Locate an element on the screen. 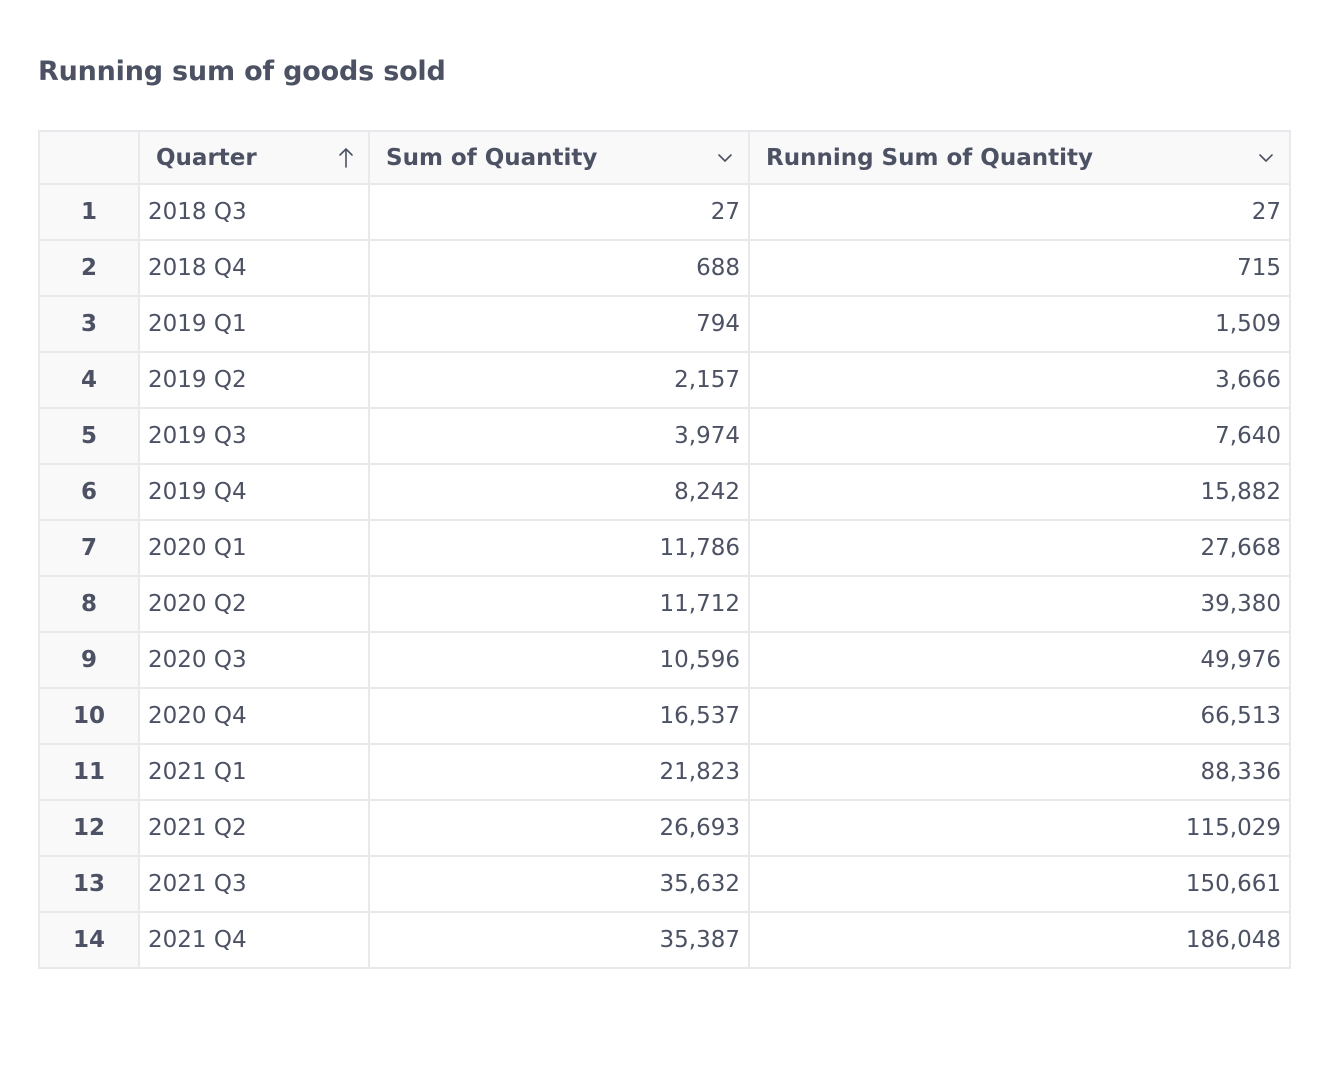 This screenshot has height=1070, width=1326. running-sum-cell: 115,029 is located at coordinates (1019, 828).